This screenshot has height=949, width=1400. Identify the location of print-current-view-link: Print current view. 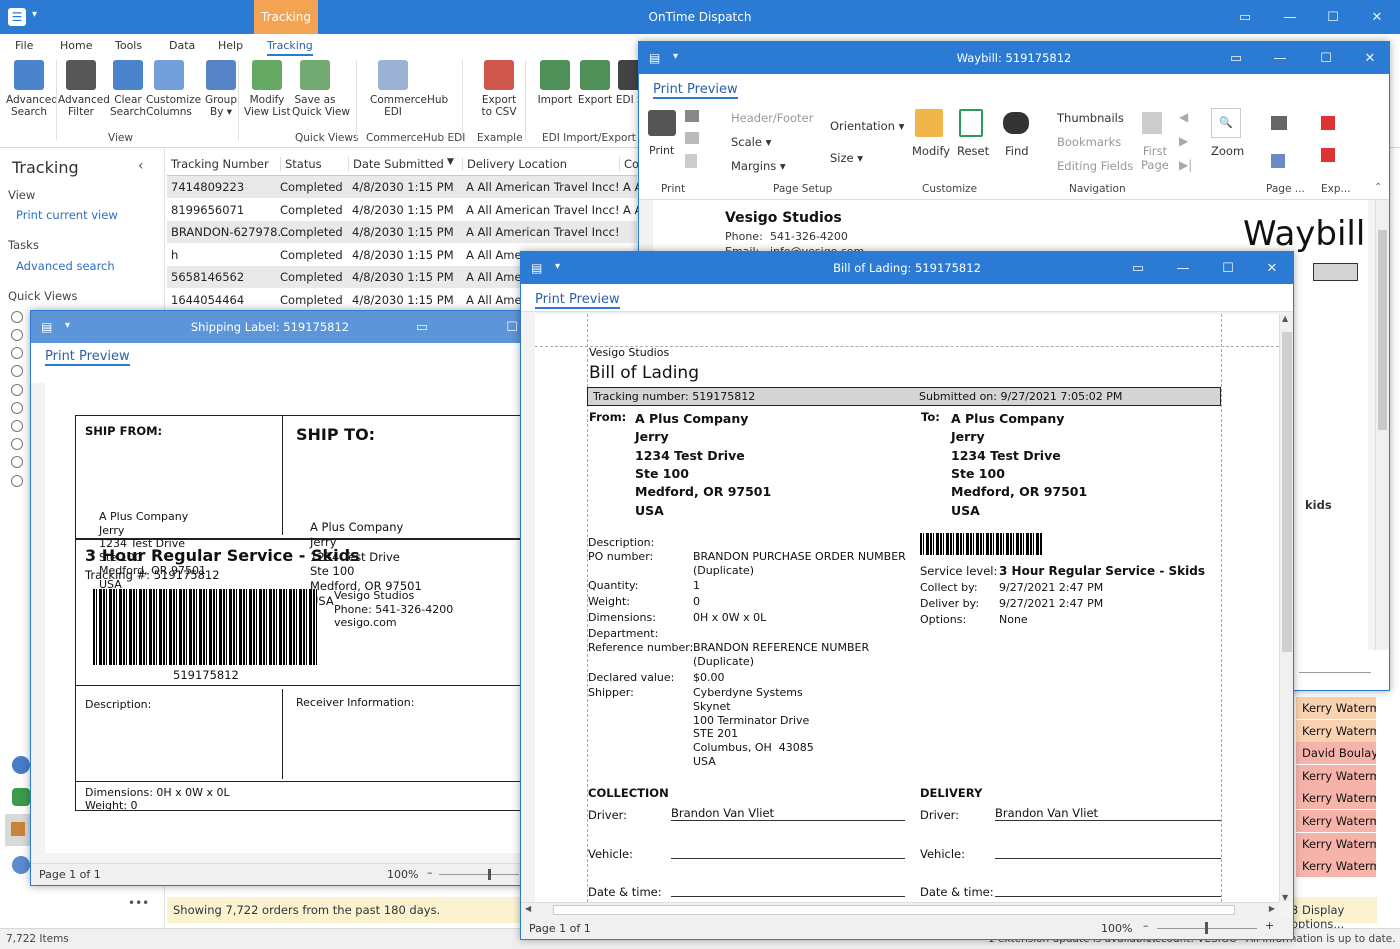
(67, 215).